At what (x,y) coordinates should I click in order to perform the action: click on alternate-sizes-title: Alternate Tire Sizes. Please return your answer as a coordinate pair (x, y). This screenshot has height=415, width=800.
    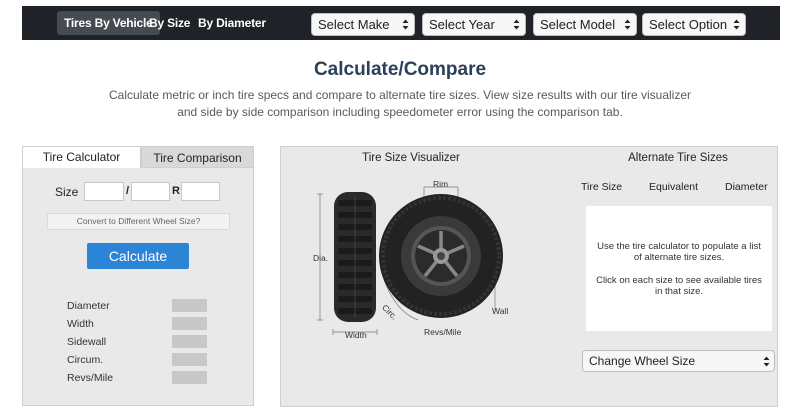
    Looking at the image, I should click on (678, 158).